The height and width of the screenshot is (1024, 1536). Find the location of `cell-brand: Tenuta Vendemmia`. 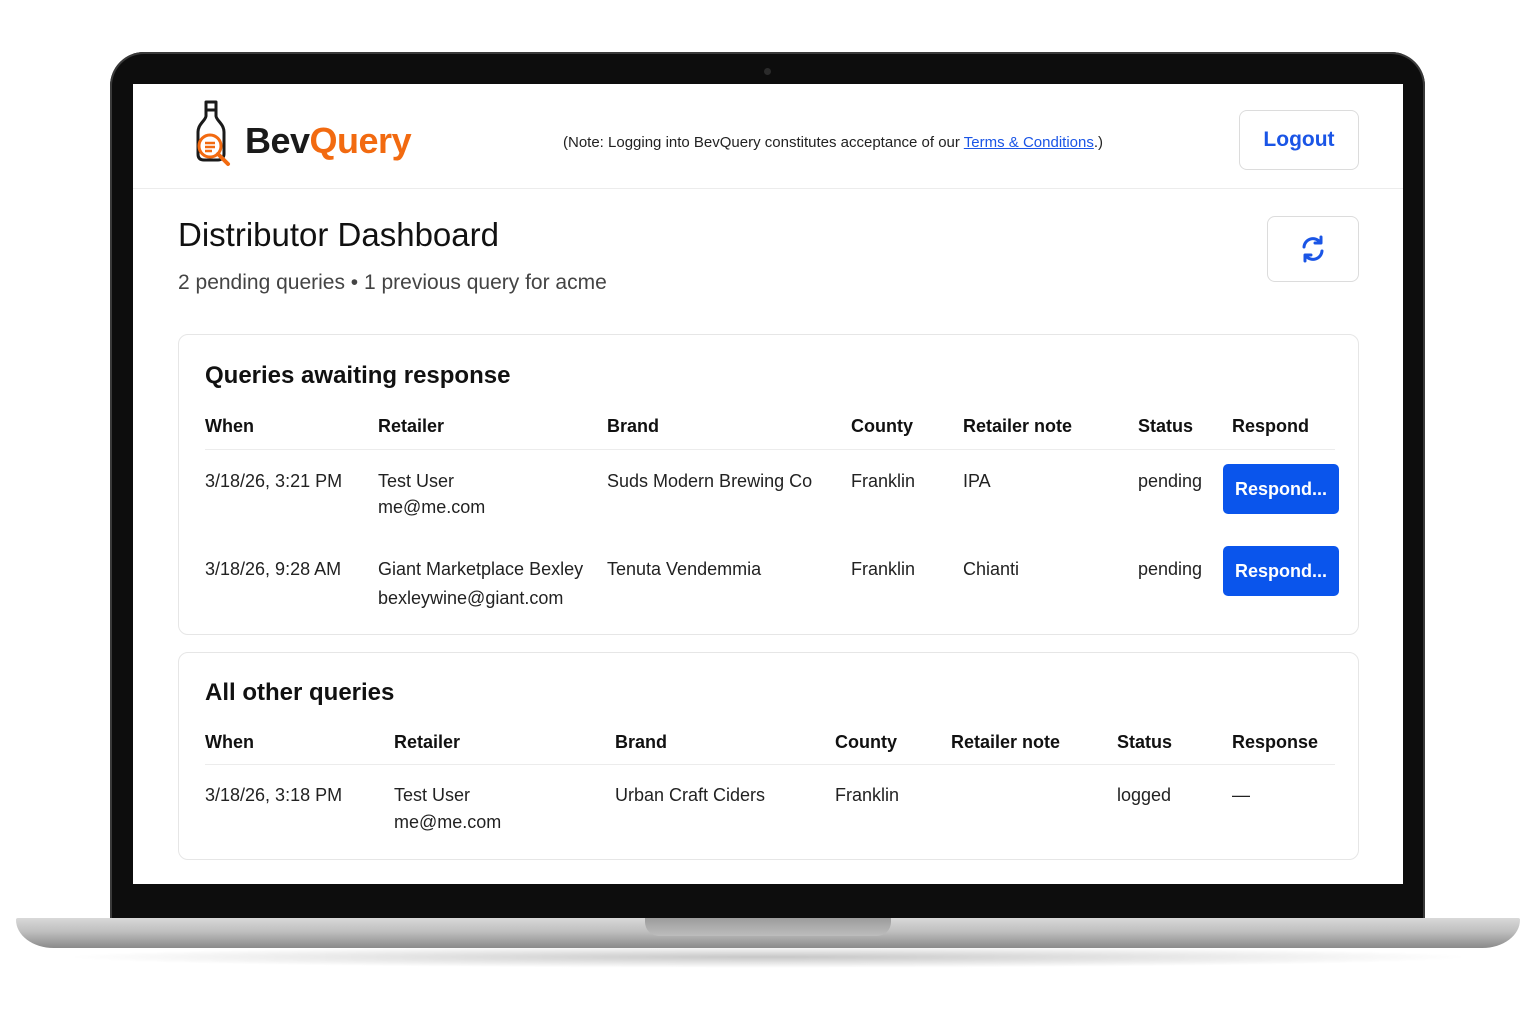

cell-brand: Tenuta Vendemmia is located at coordinates (684, 569).